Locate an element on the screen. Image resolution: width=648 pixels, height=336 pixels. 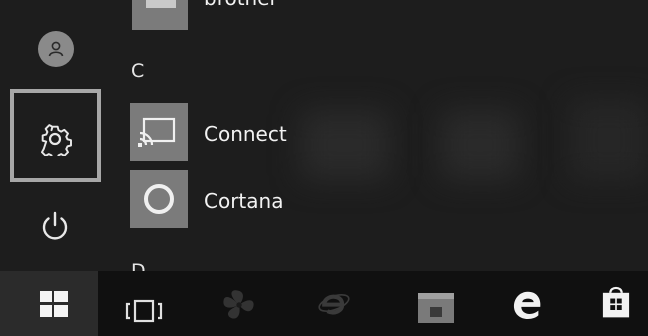
section-letter-c: C is located at coordinates (137, 71).